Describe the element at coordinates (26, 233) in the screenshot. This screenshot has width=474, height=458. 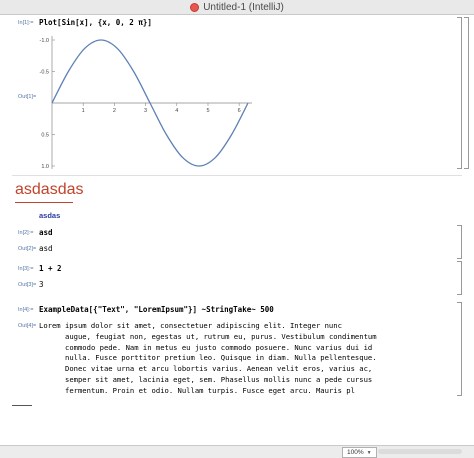
I see `input-label-2: In[2]:=` at that location.